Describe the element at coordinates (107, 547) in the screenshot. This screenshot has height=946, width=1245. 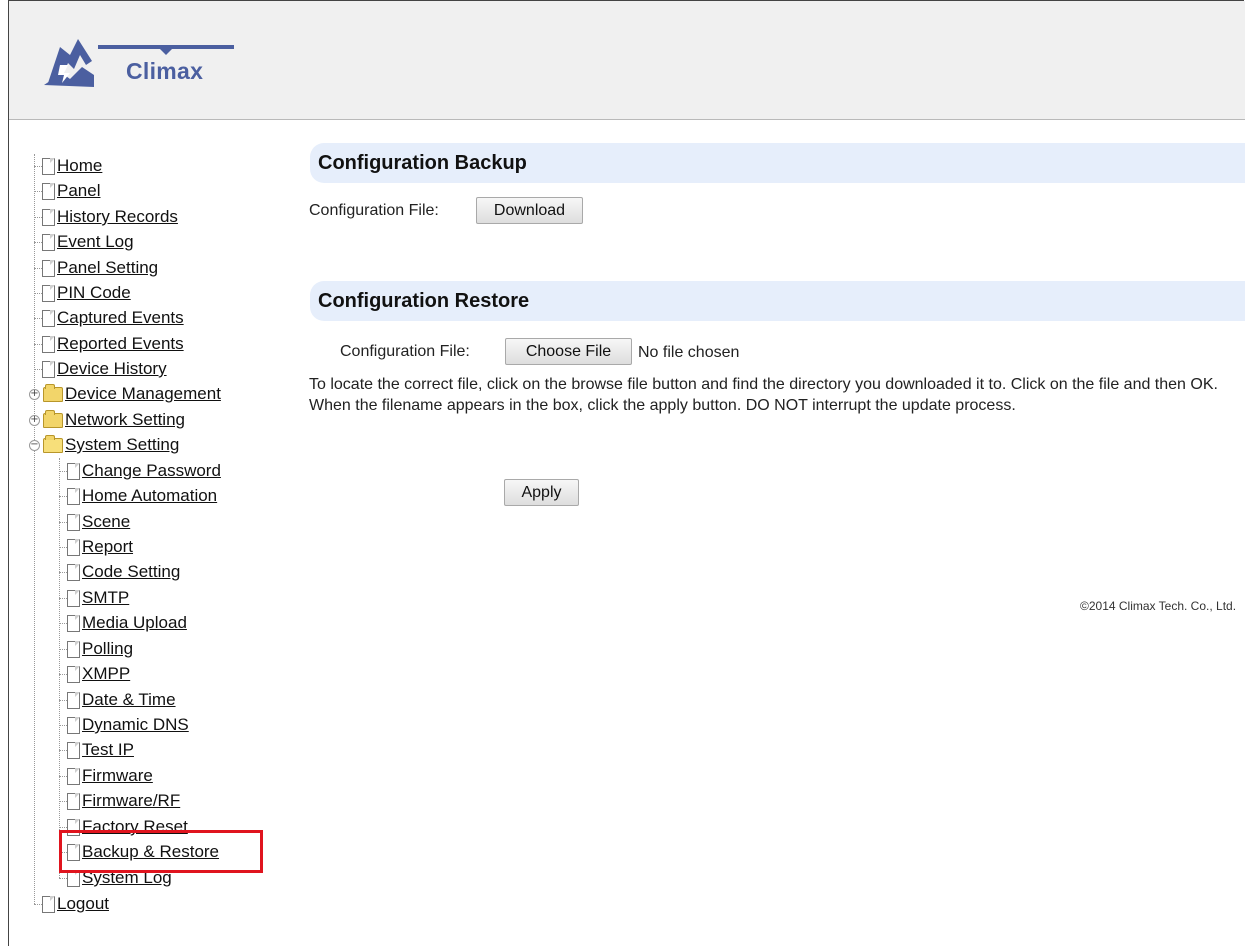
I see `nav-link-report: Report` at that location.